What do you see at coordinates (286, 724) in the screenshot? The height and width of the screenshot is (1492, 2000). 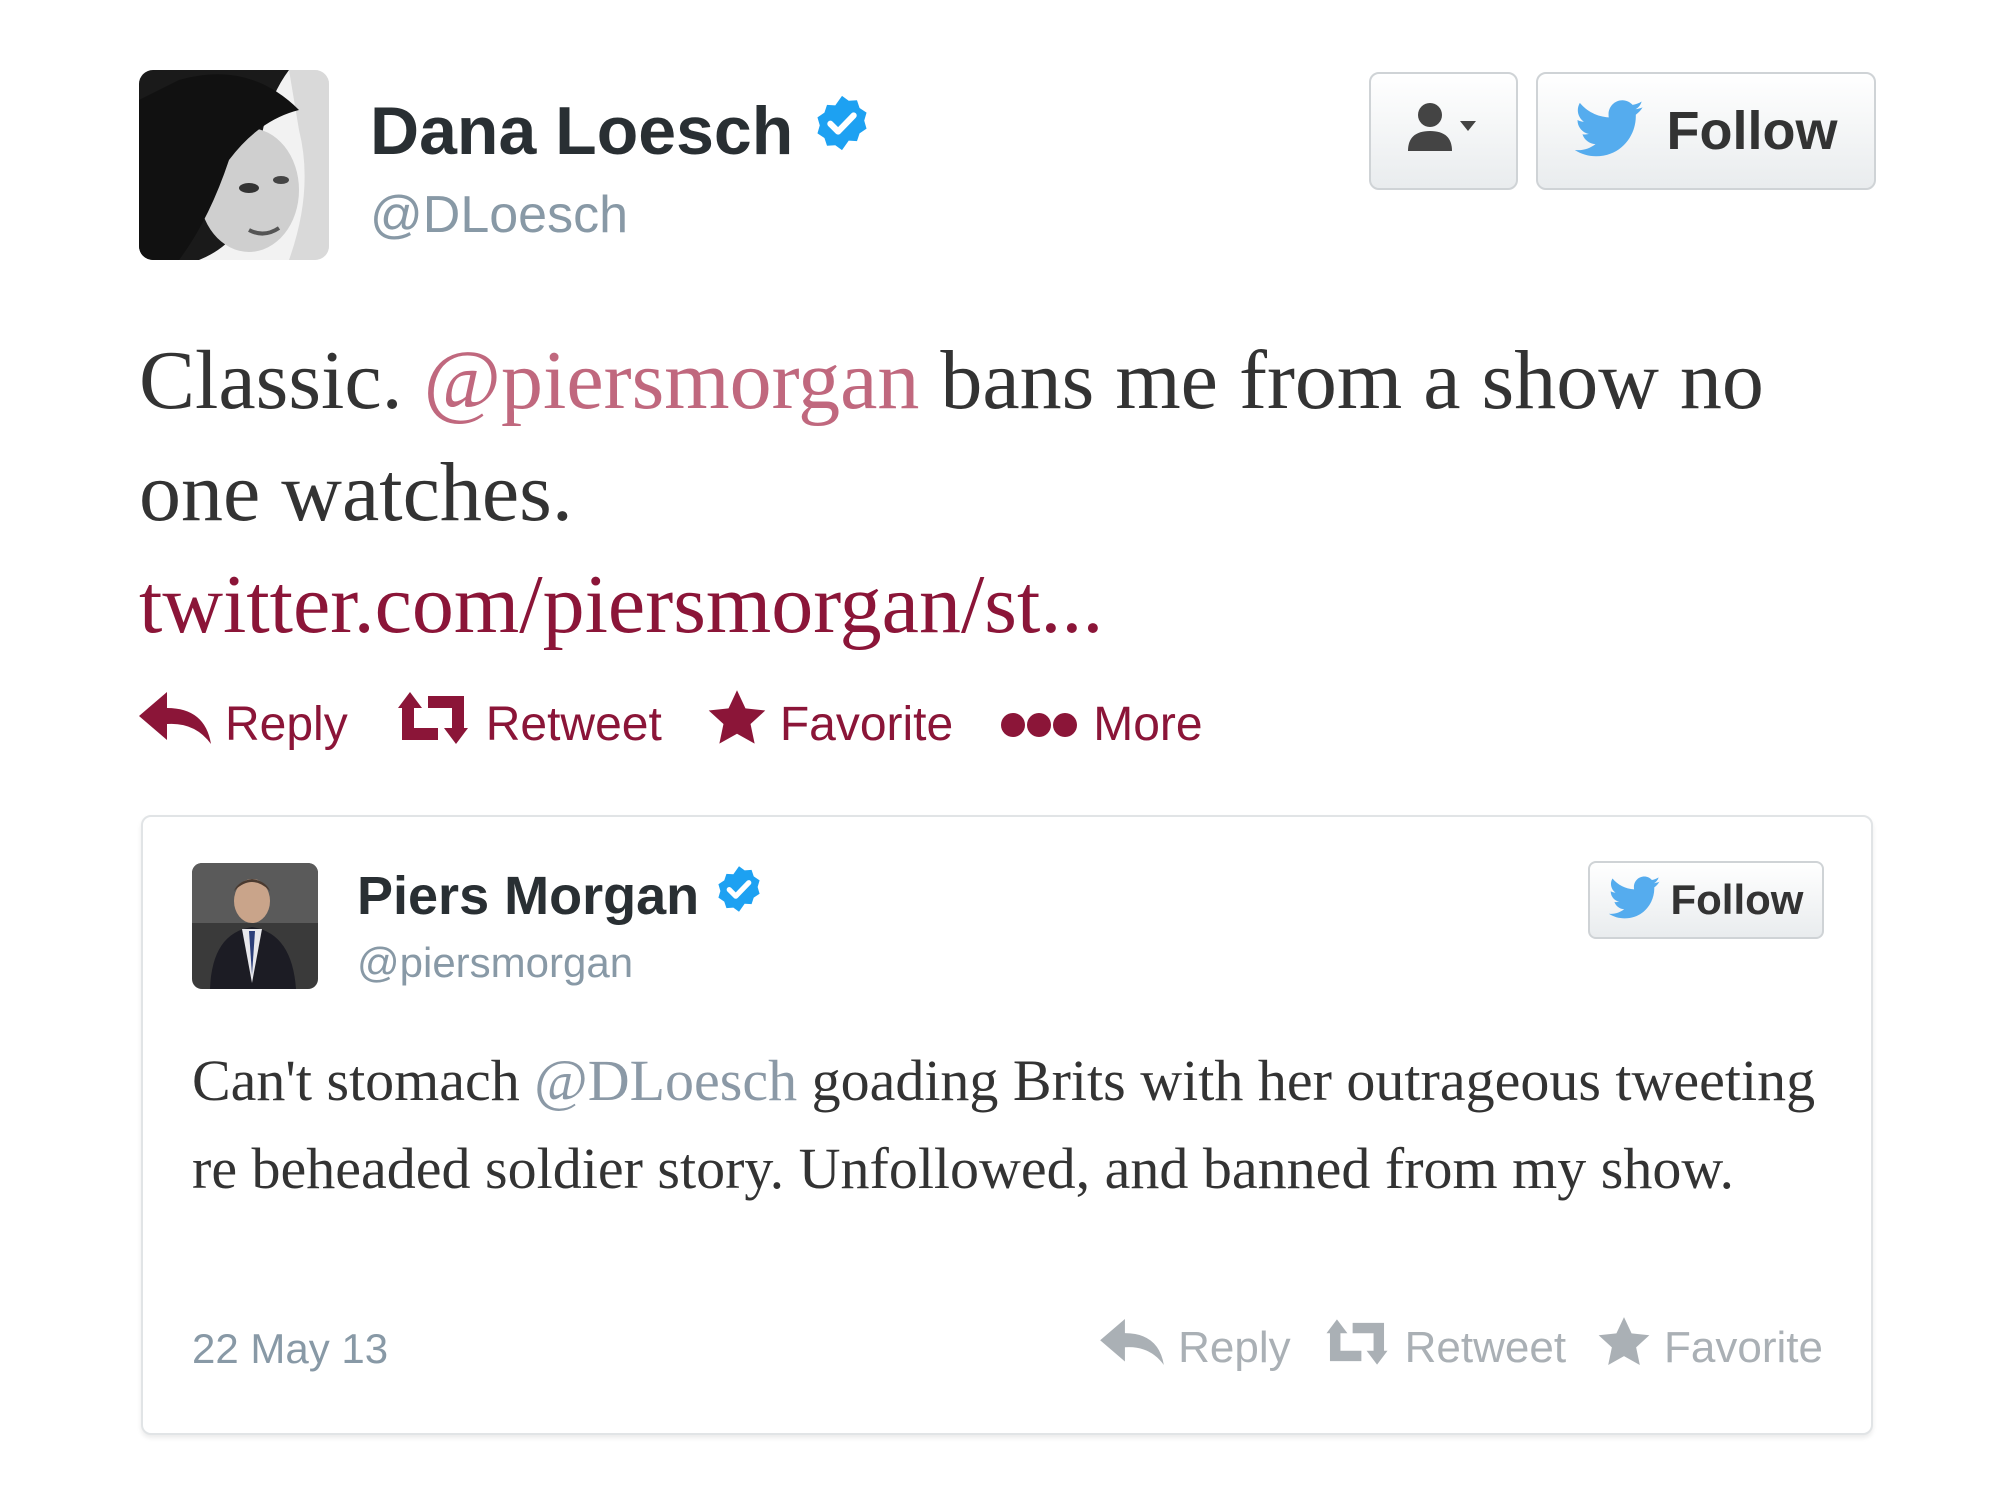 I see `reply-label: Reply` at bounding box center [286, 724].